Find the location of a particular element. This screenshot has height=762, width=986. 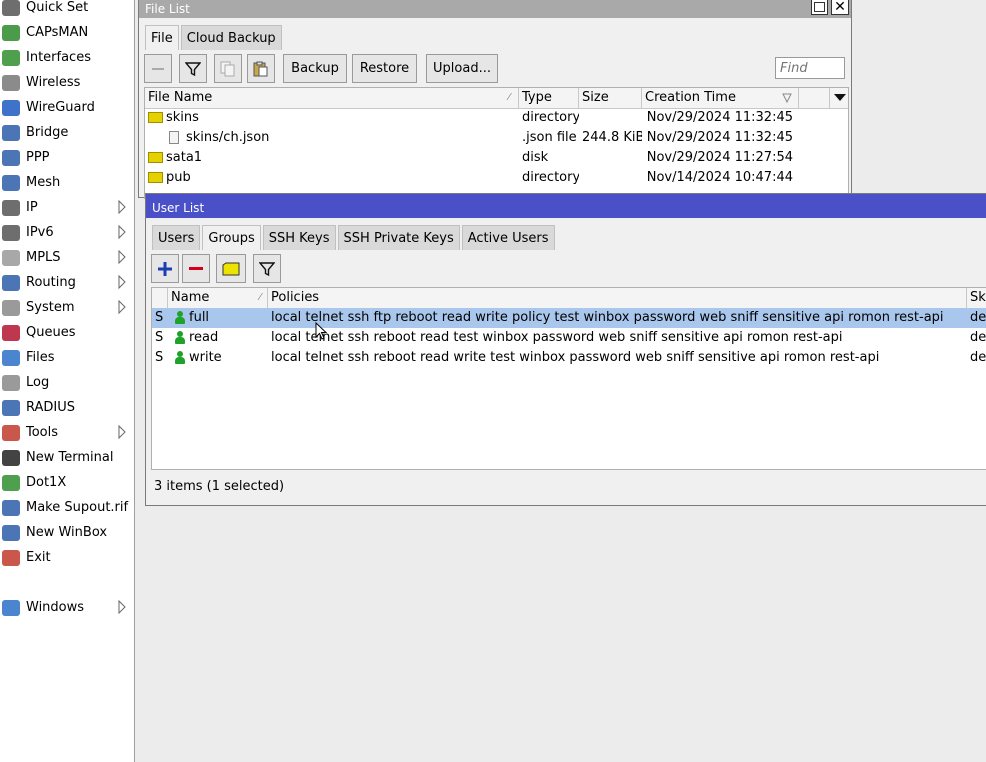

sidebar-item-ip: IP is located at coordinates (67, 207).